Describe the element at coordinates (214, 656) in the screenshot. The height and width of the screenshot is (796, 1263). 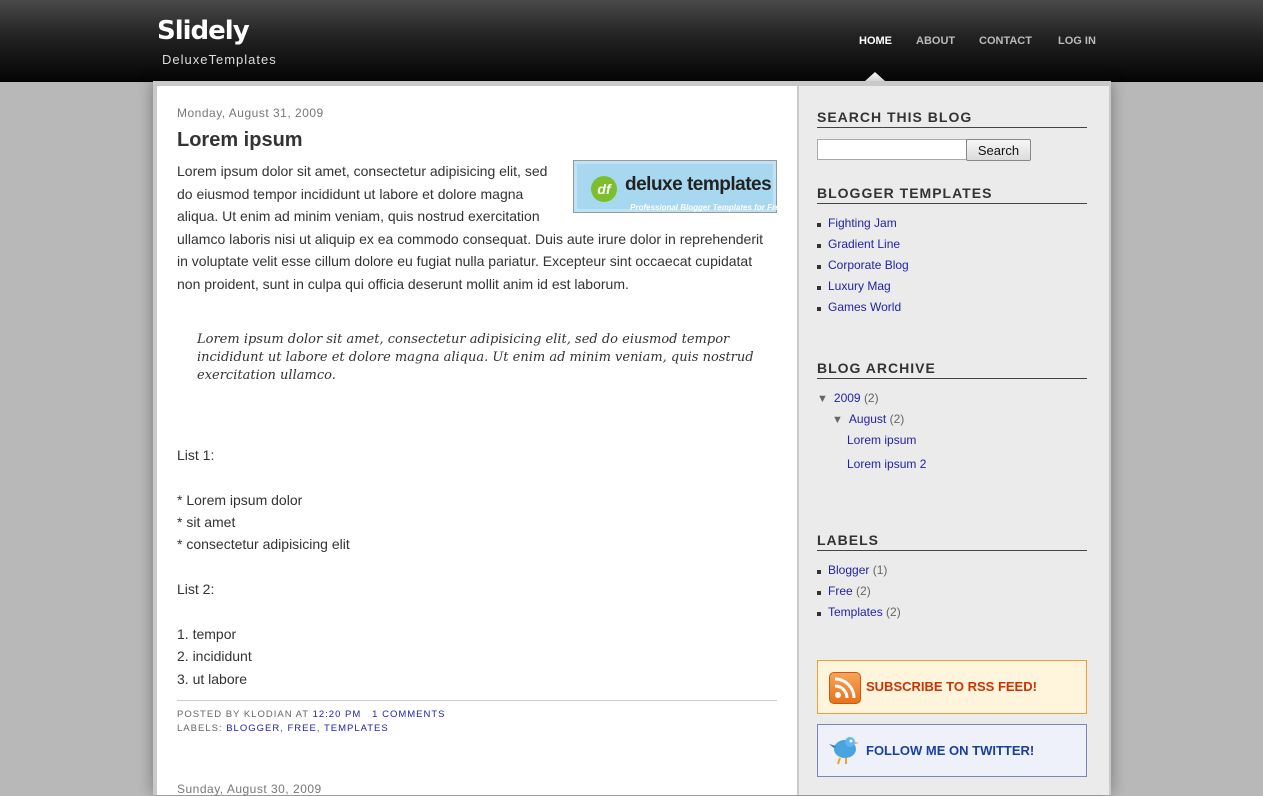
I see `list-item: 2. incididunt` at that location.